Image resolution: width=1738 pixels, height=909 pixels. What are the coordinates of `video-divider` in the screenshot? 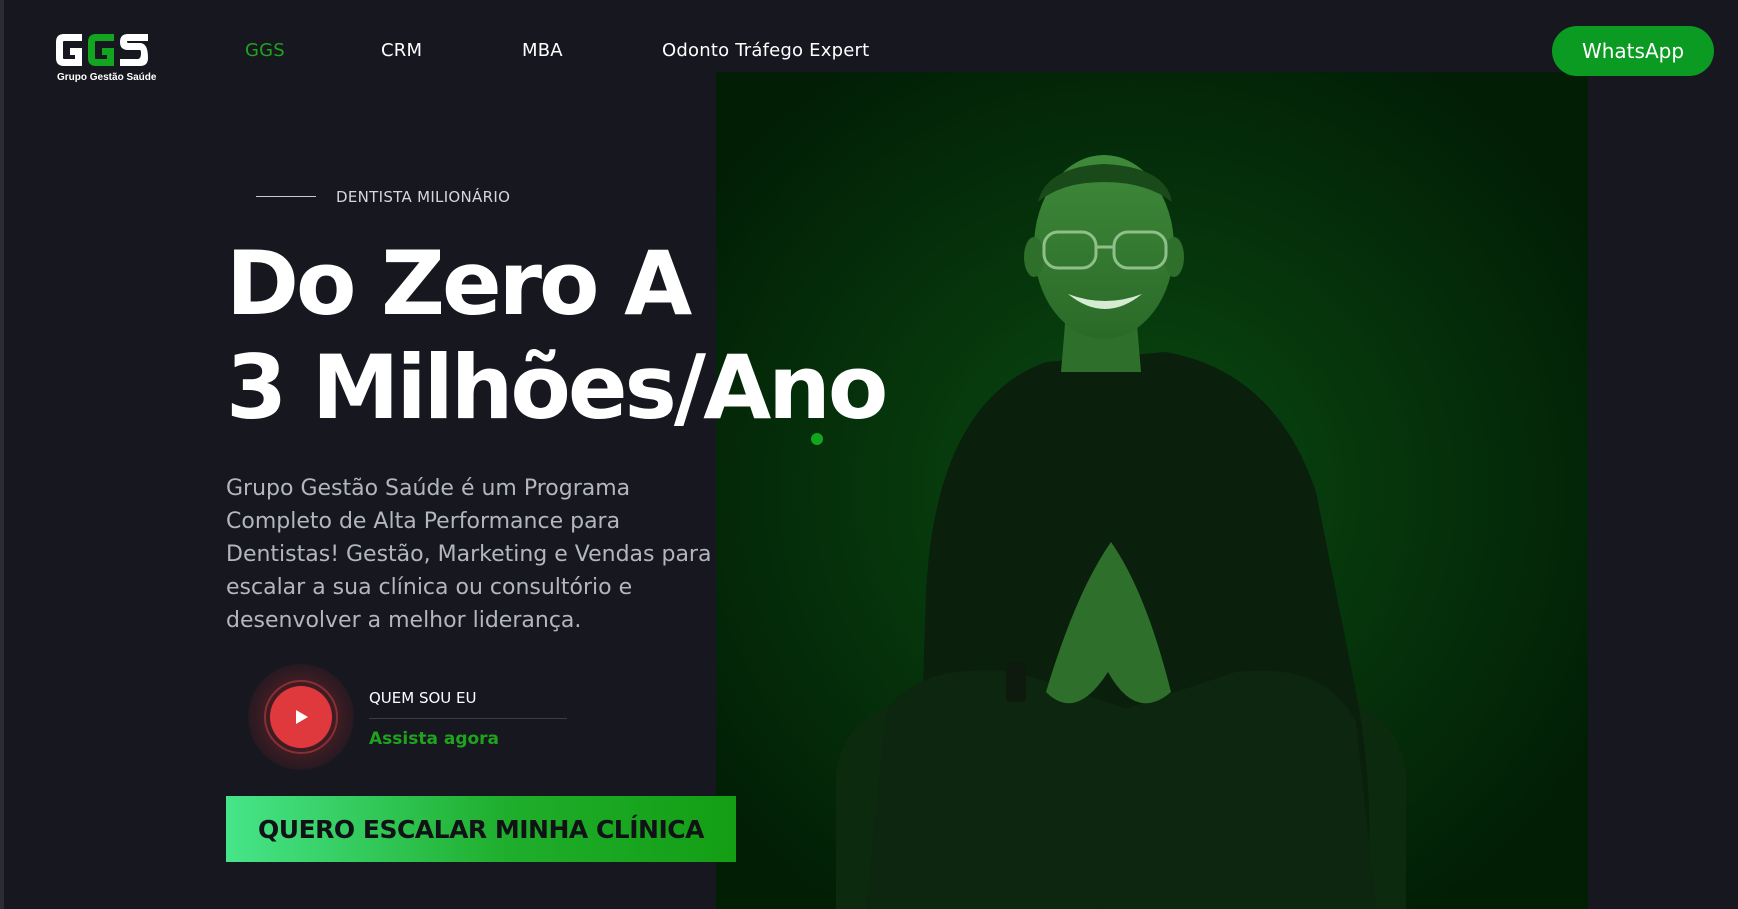 It's located at (468, 718).